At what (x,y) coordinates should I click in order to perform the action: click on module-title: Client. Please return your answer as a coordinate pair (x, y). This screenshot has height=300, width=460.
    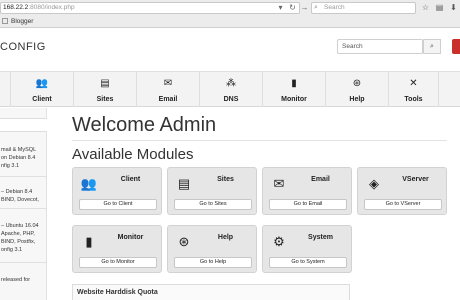
    Looking at the image, I should click on (130, 179).